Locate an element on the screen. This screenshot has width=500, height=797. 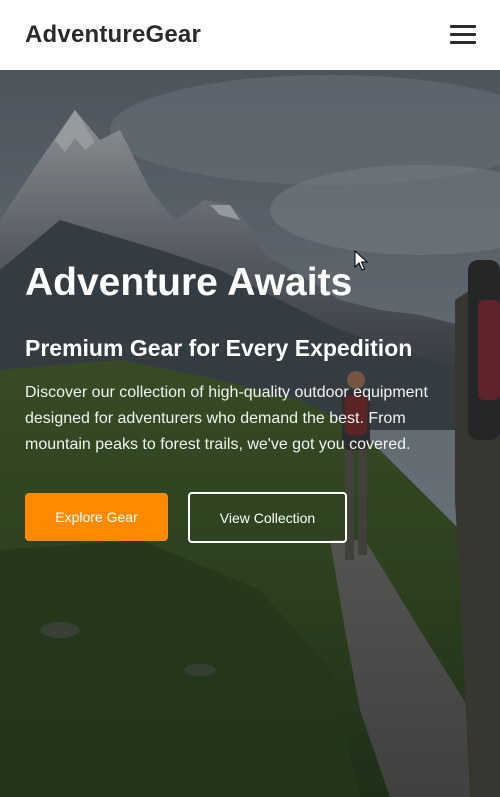
explore-gear-button: Explore Gear is located at coordinates (96, 517).